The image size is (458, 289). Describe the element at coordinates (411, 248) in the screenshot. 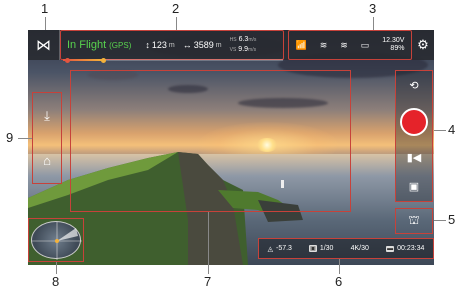

I see `record-time-value: 00:23:34` at that location.